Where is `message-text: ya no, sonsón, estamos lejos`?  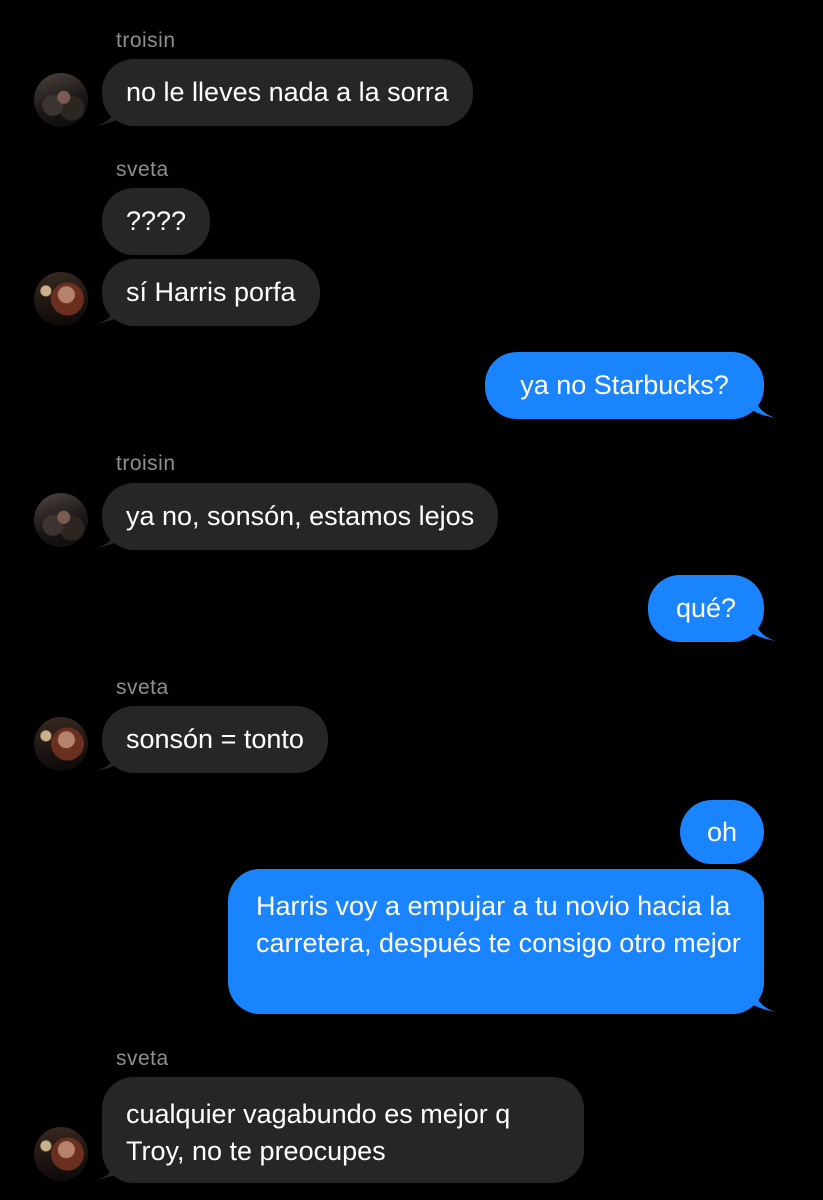
message-text: ya no, sonsón, estamos lejos is located at coordinates (300, 516).